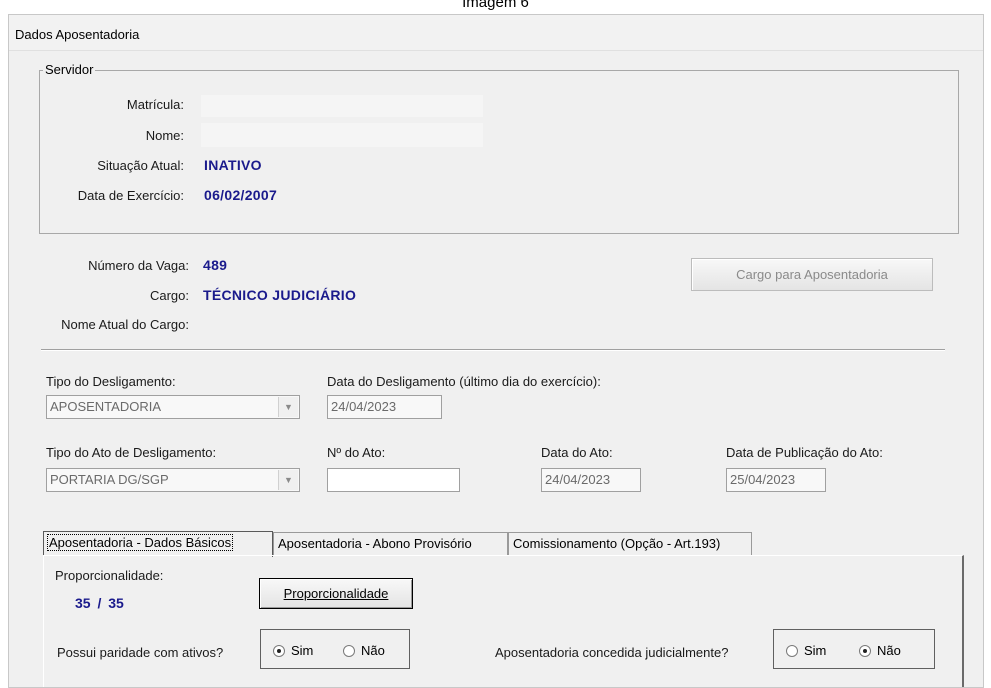  I want to click on tab-dados-basicos: Aposentadoria - Dados Básicos, so click(158, 544).